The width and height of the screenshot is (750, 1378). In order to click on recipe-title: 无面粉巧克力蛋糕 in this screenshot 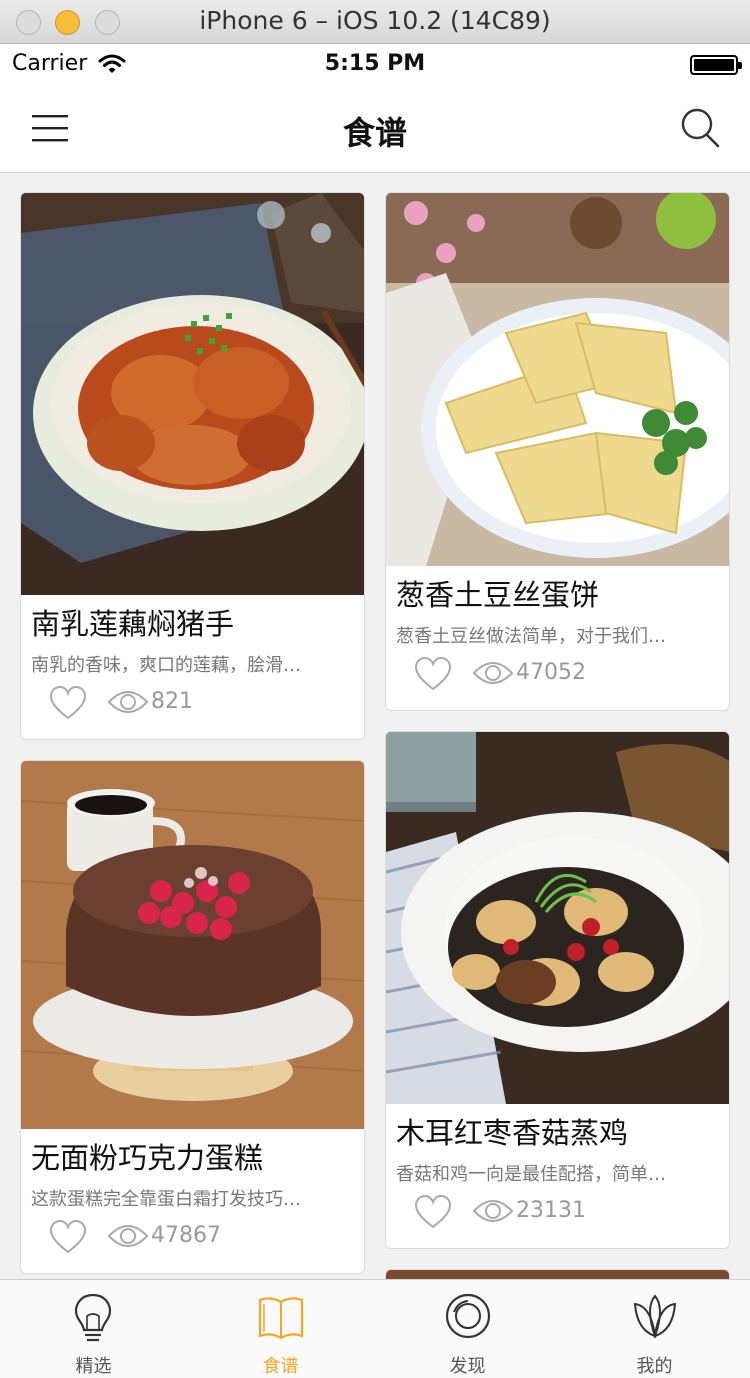, I will do `click(147, 1158)`.